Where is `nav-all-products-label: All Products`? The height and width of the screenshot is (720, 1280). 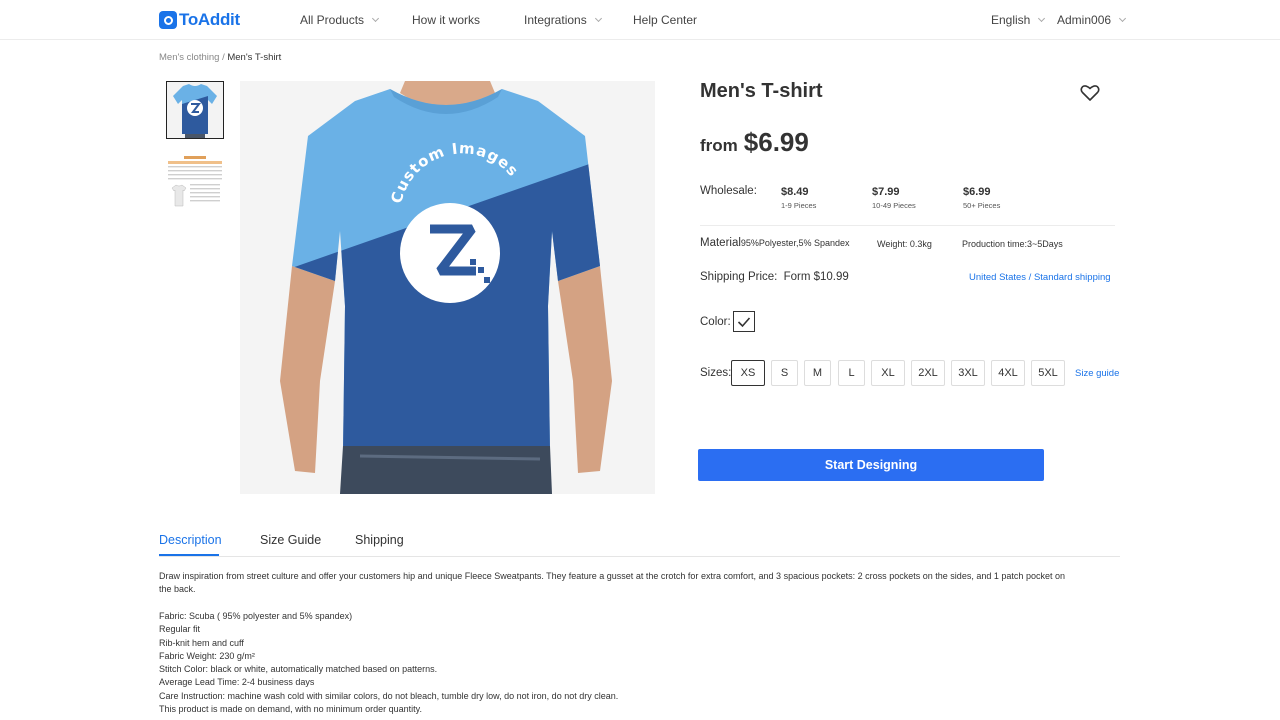
nav-all-products-label: All Products is located at coordinates (332, 20).